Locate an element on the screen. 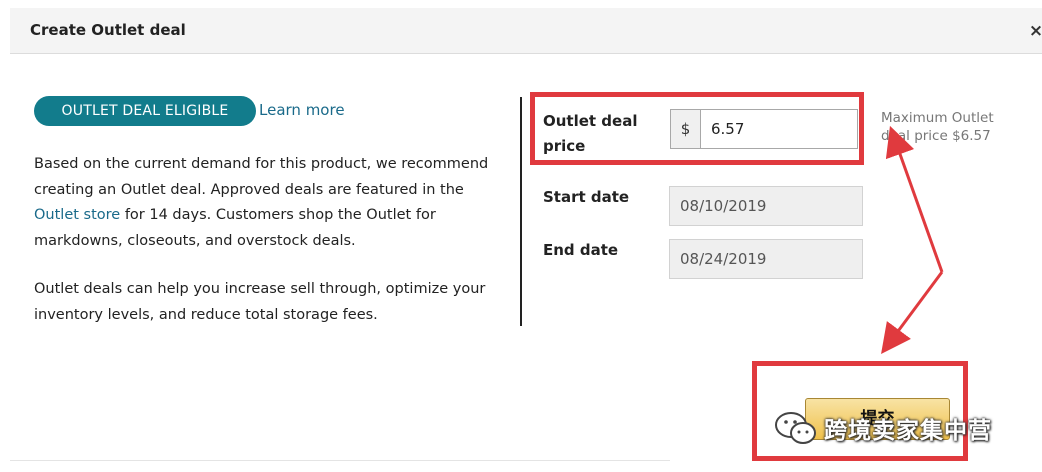  watermark-text: 跨境卖家集中营 is located at coordinates (908, 431).